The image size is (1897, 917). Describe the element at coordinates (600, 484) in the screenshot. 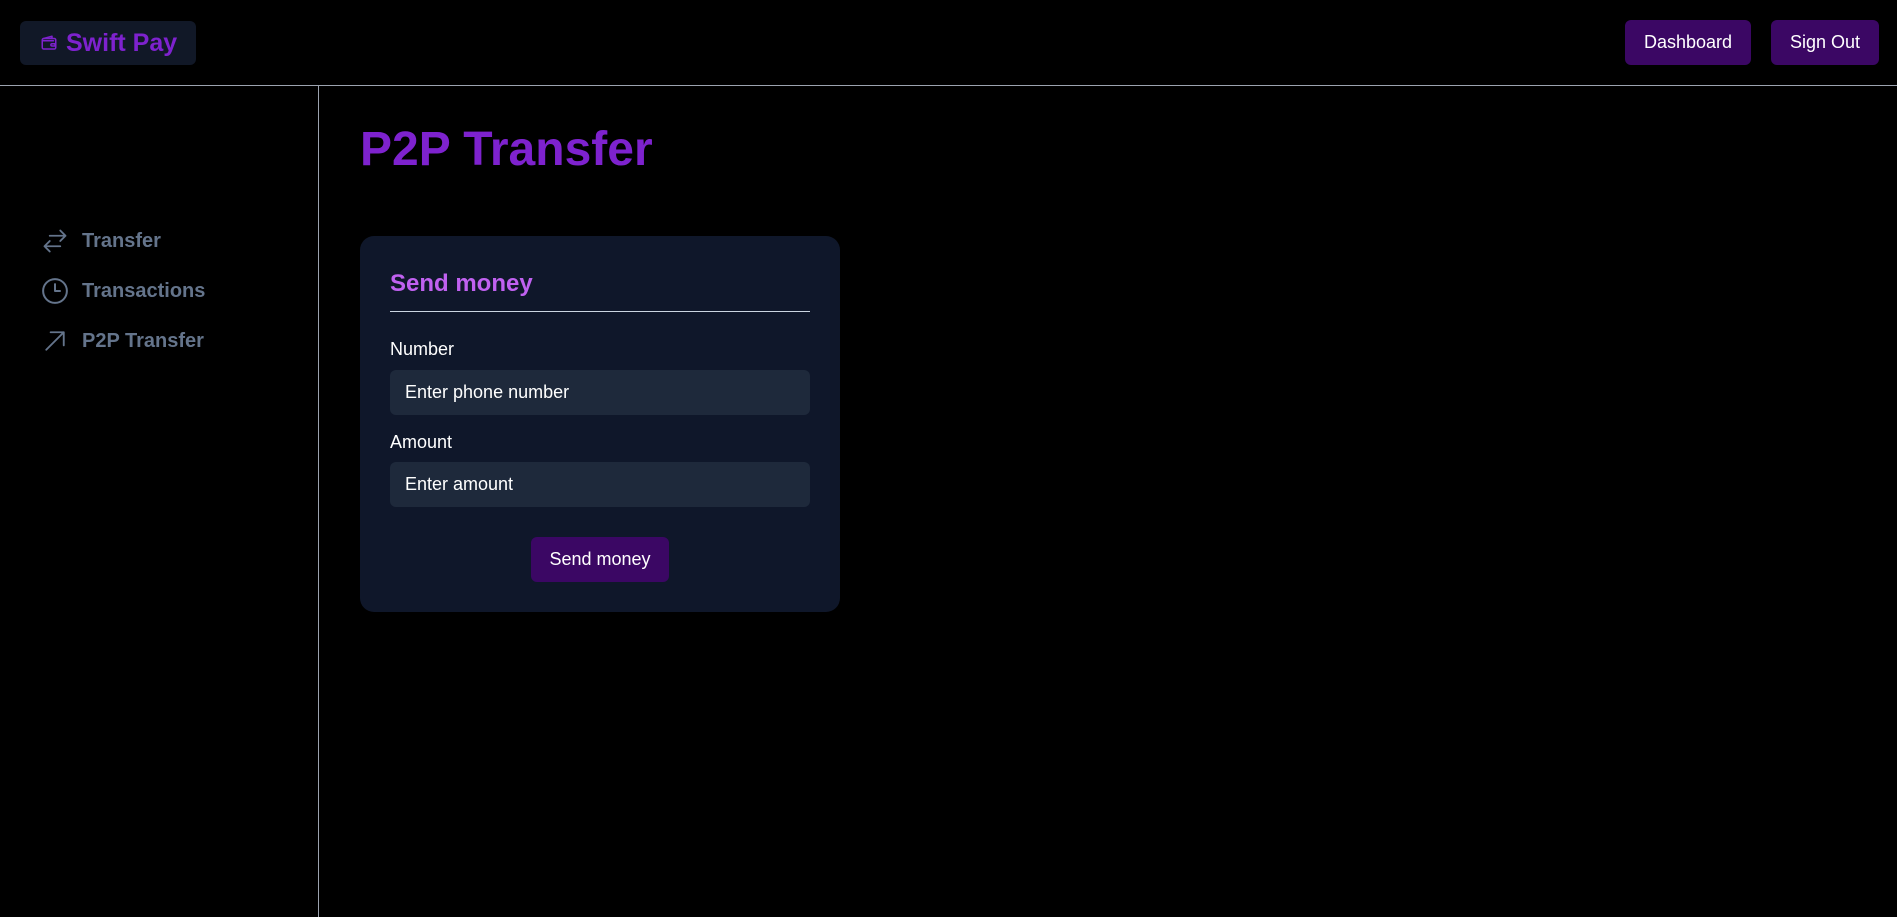

I see `amount-input` at that location.